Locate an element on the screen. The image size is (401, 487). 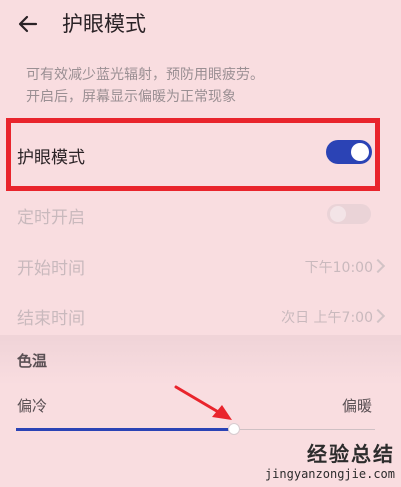
cool-label: 偏冷 is located at coordinates (32, 406).